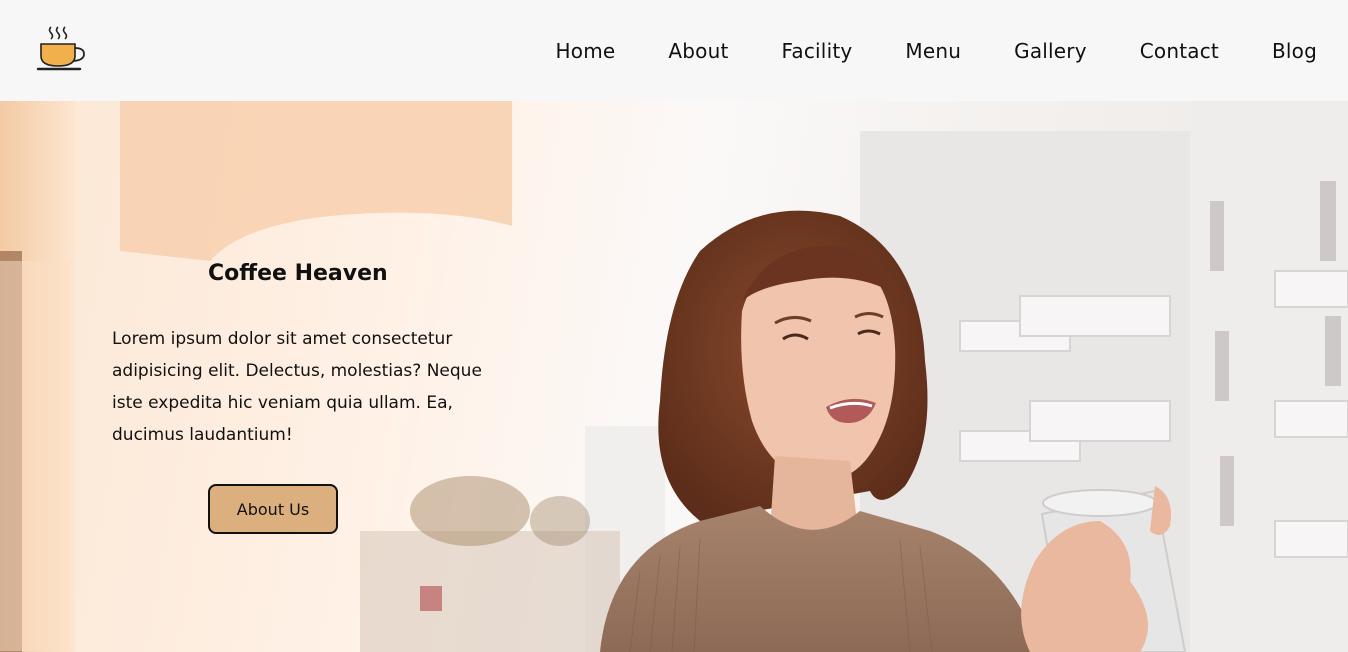  I want to click on about-us-button: About Us, so click(273, 509).